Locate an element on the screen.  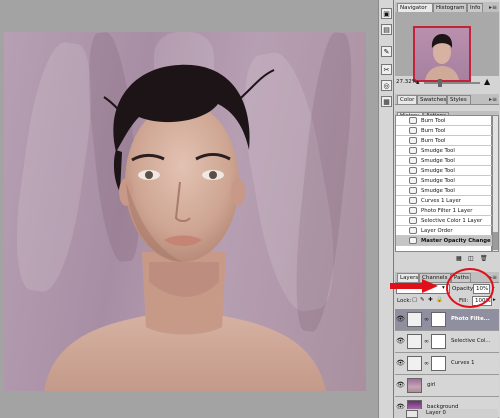
clone-source-icon: ◎ is located at coordinates (386, 85).